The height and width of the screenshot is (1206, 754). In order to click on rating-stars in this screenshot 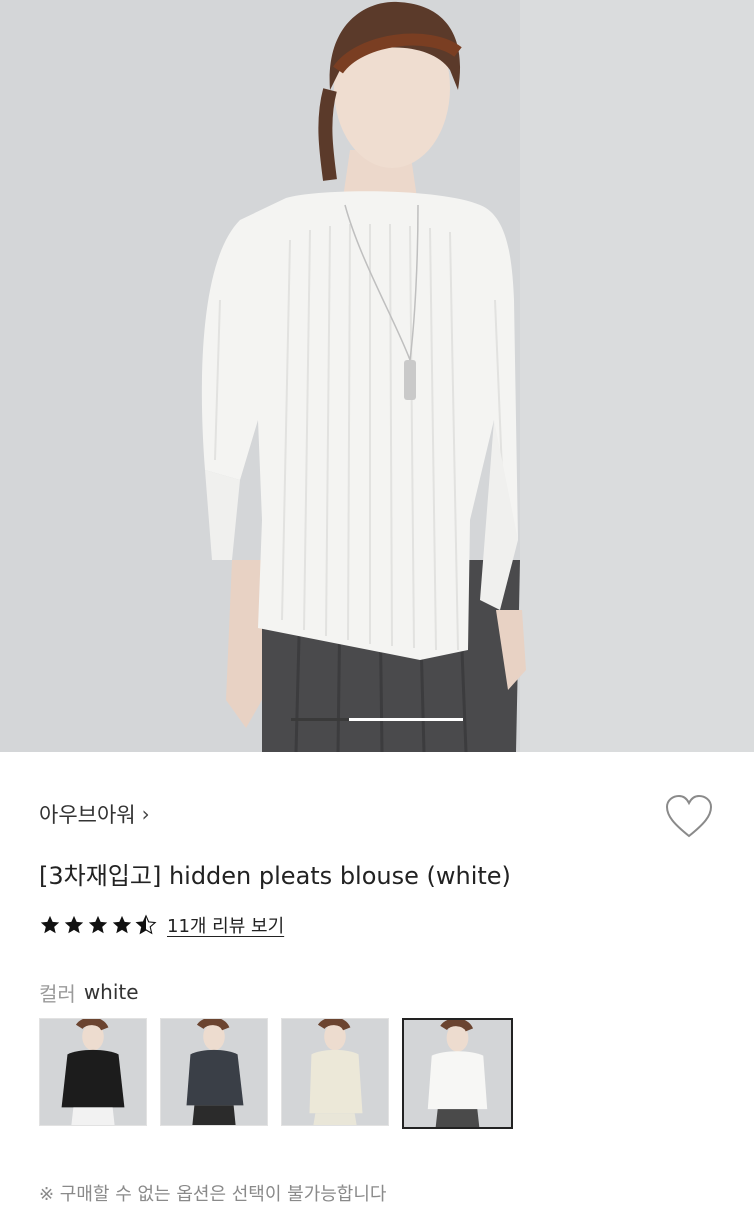, I will do `click(98, 925)`.